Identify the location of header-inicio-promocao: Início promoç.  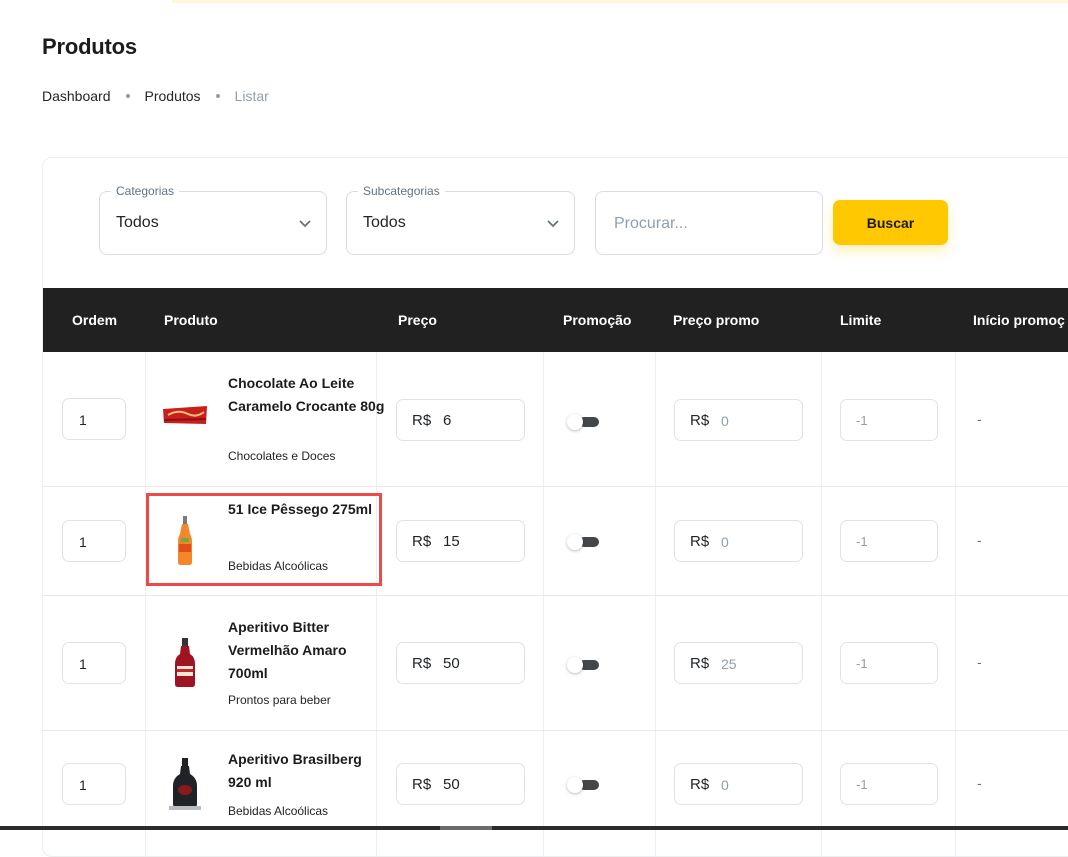
(1019, 320).